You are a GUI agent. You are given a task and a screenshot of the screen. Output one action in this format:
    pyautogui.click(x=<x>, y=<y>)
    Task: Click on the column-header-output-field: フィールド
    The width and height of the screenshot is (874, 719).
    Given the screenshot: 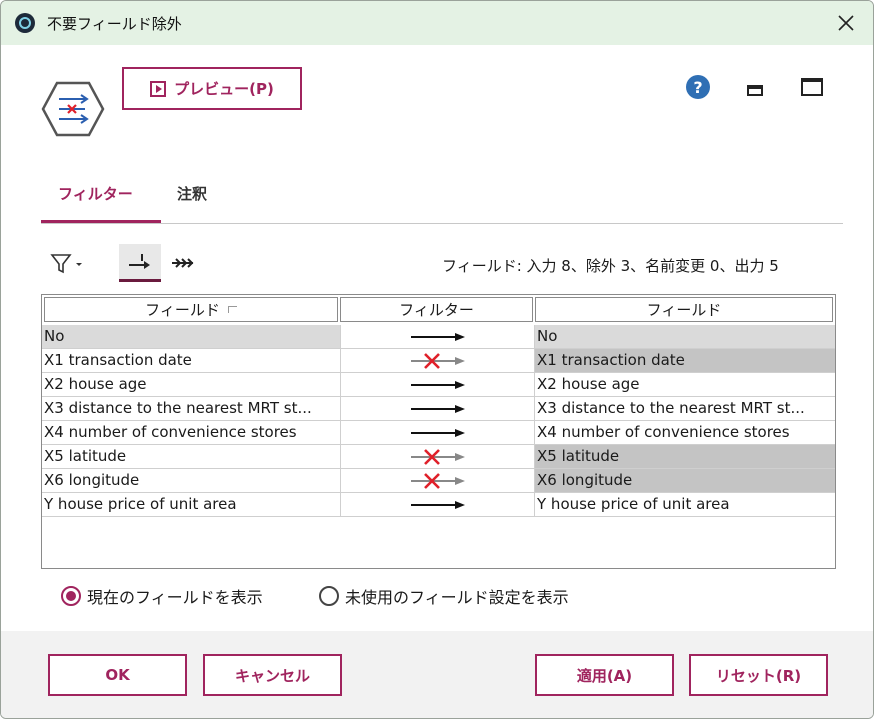 What is the action you would take?
    pyautogui.click(x=684, y=309)
    